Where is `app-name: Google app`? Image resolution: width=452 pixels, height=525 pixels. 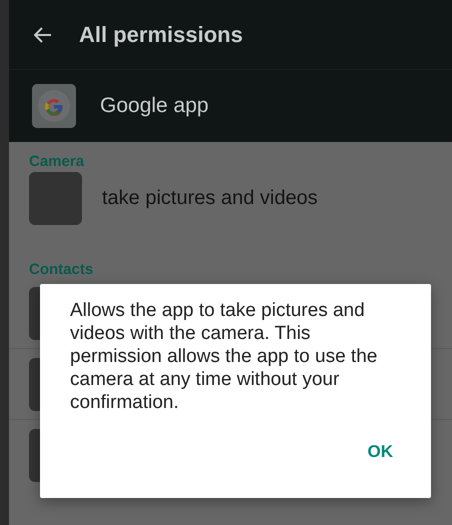 app-name: Google app is located at coordinates (154, 106).